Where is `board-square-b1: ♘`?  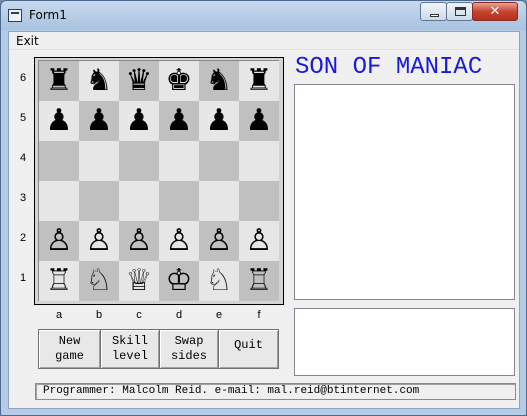
board-square-b1: ♘ is located at coordinates (99, 281).